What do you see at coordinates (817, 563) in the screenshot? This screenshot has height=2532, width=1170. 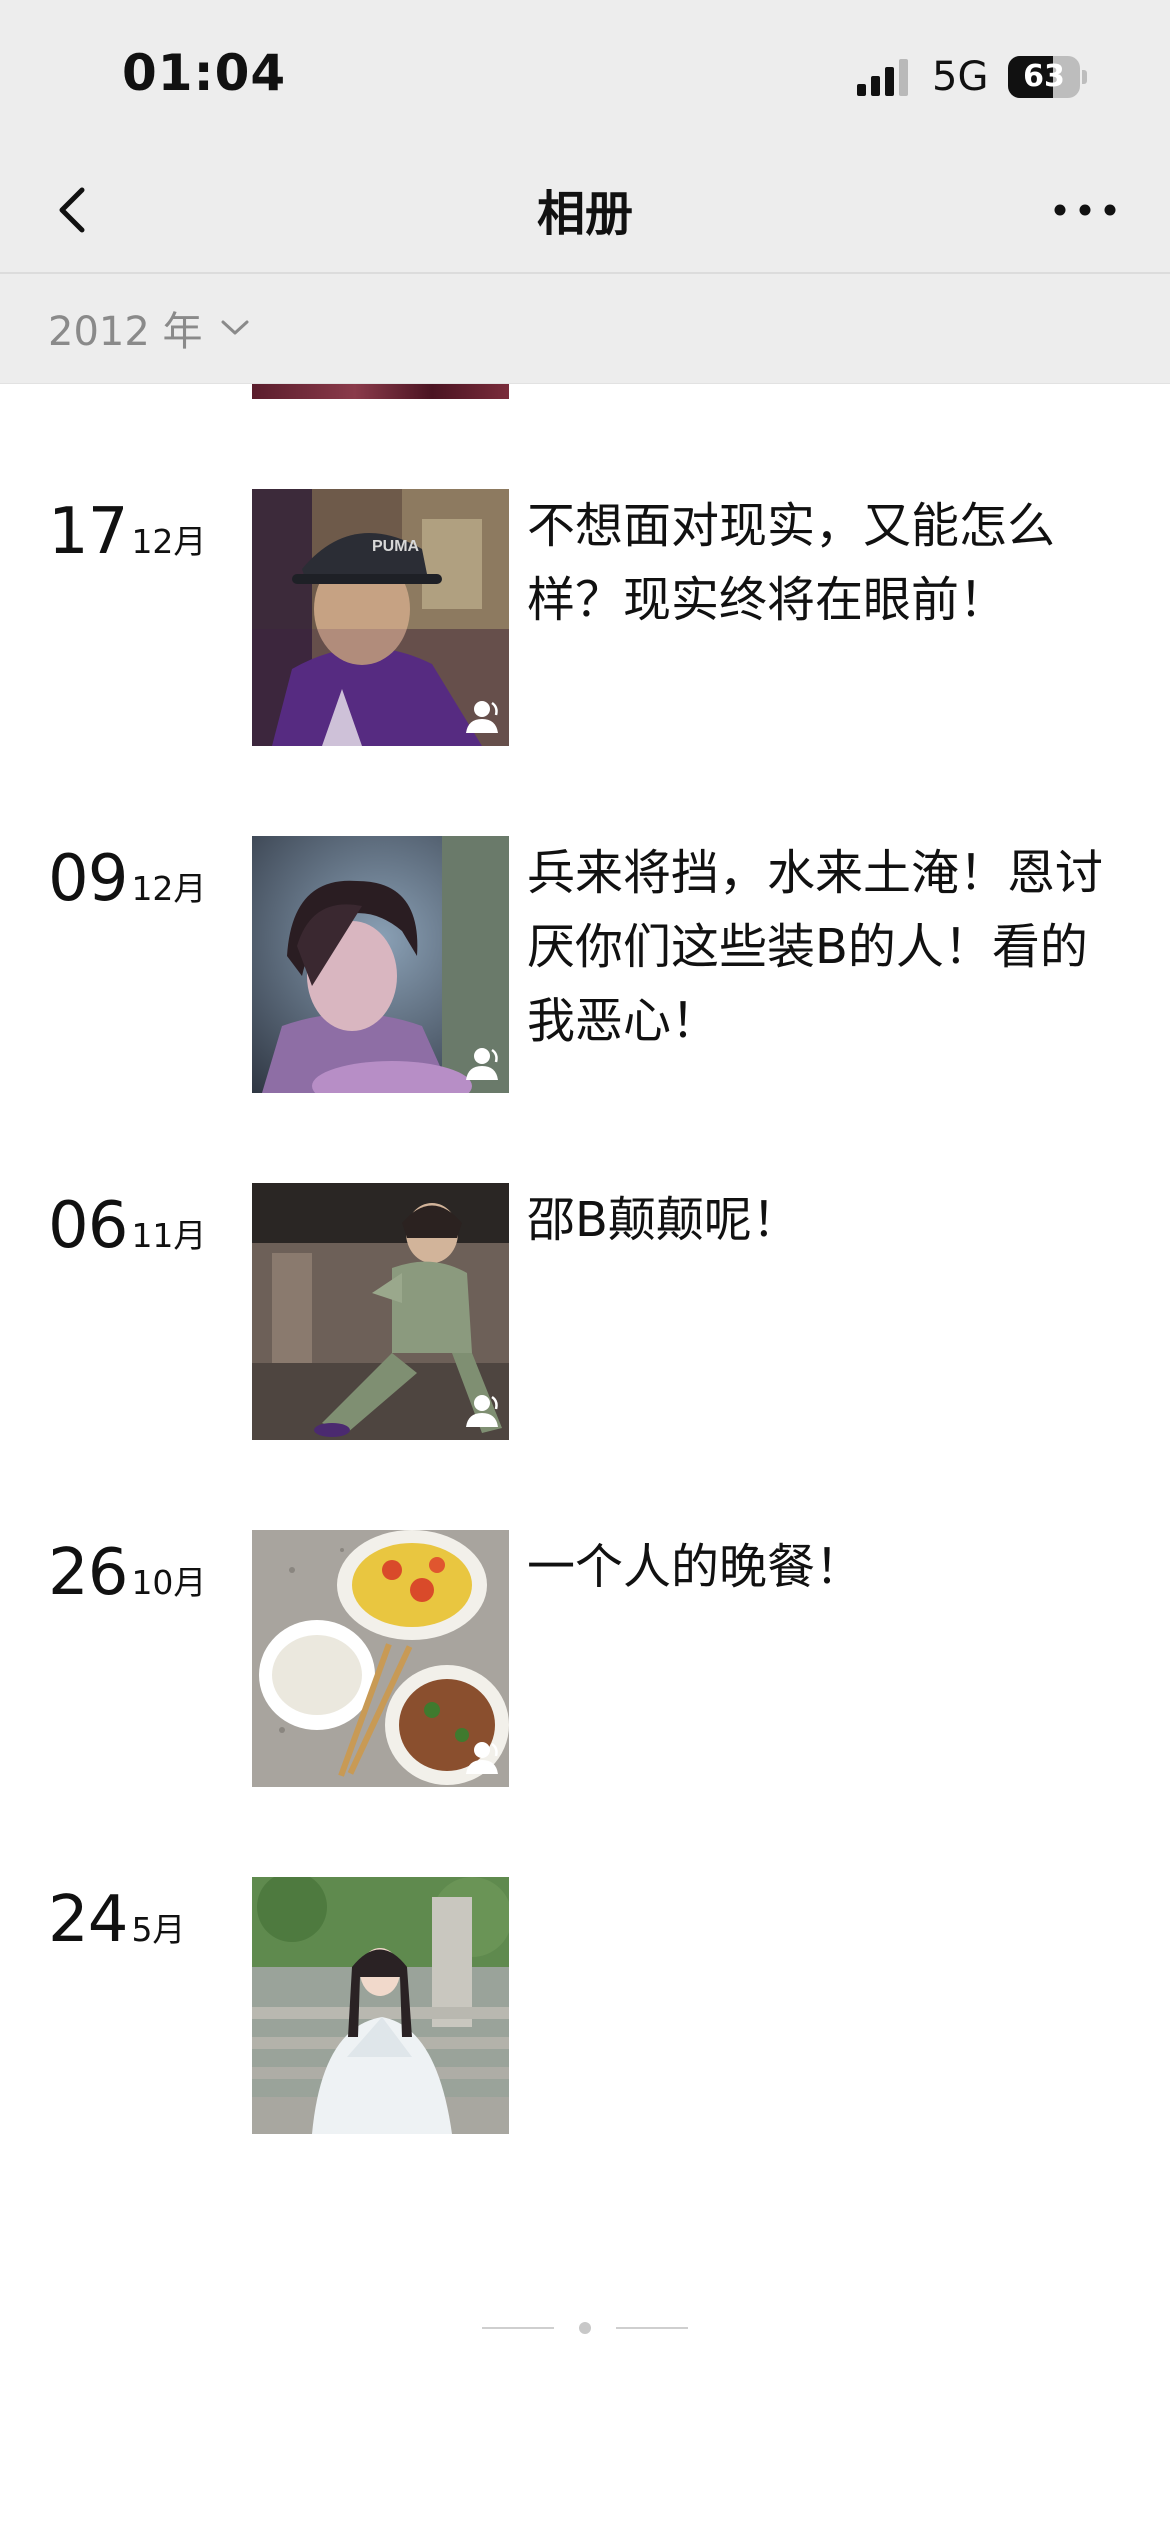 I see `entry-caption: 不想面对现实，又能怎么样？现实终将在眼前！` at bounding box center [817, 563].